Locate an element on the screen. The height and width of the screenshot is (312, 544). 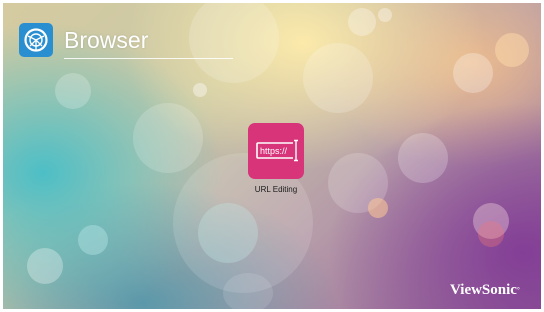
app-header: Browser is located at coordinates (126, 41).